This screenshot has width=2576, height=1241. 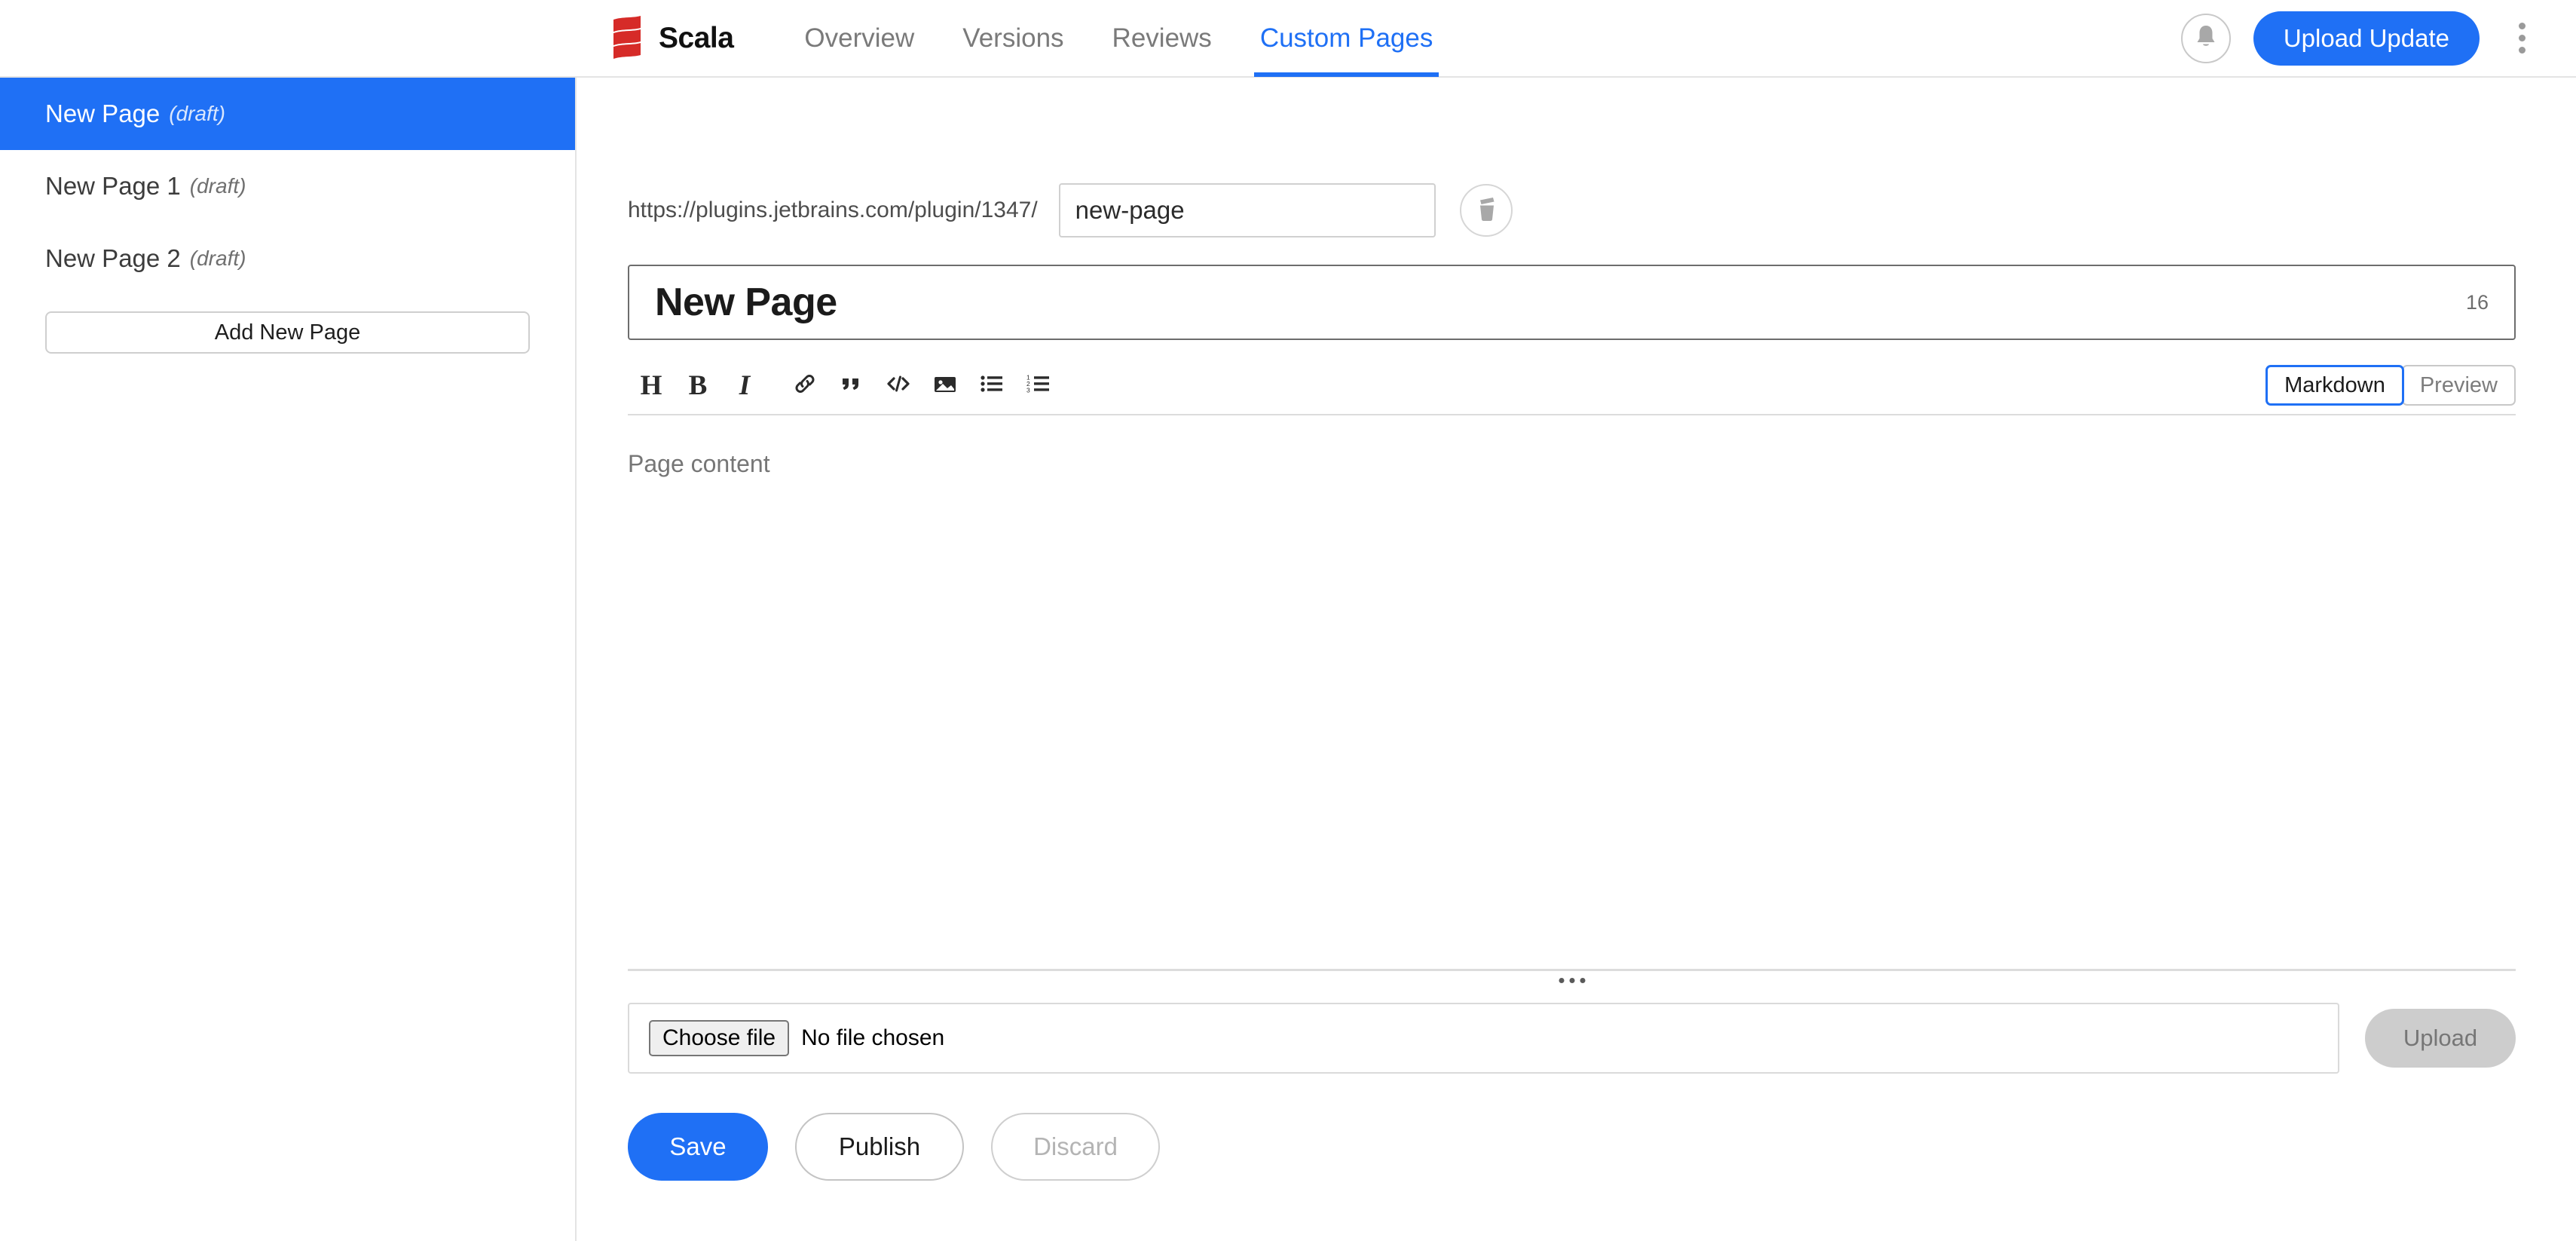 What do you see at coordinates (696, 37) in the screenshot?
I see `brand-name: Scala` at bounding box center [696, 37].